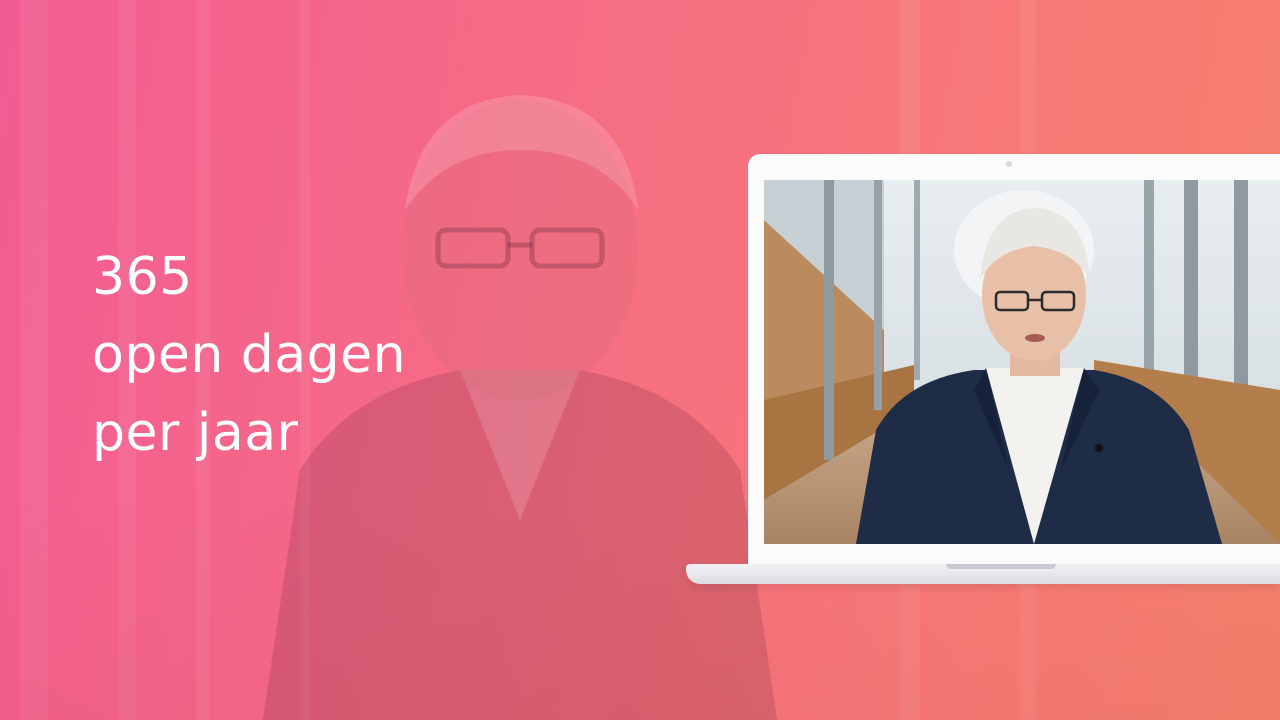  I want to click on headline-number: 365, so click(142, 277).